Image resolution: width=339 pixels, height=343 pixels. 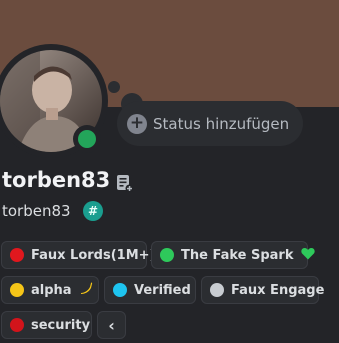 What do you see at coordinates (137, 123) in the screenshot?
I see `plus-icon: +` at bounding box center [137, 123].